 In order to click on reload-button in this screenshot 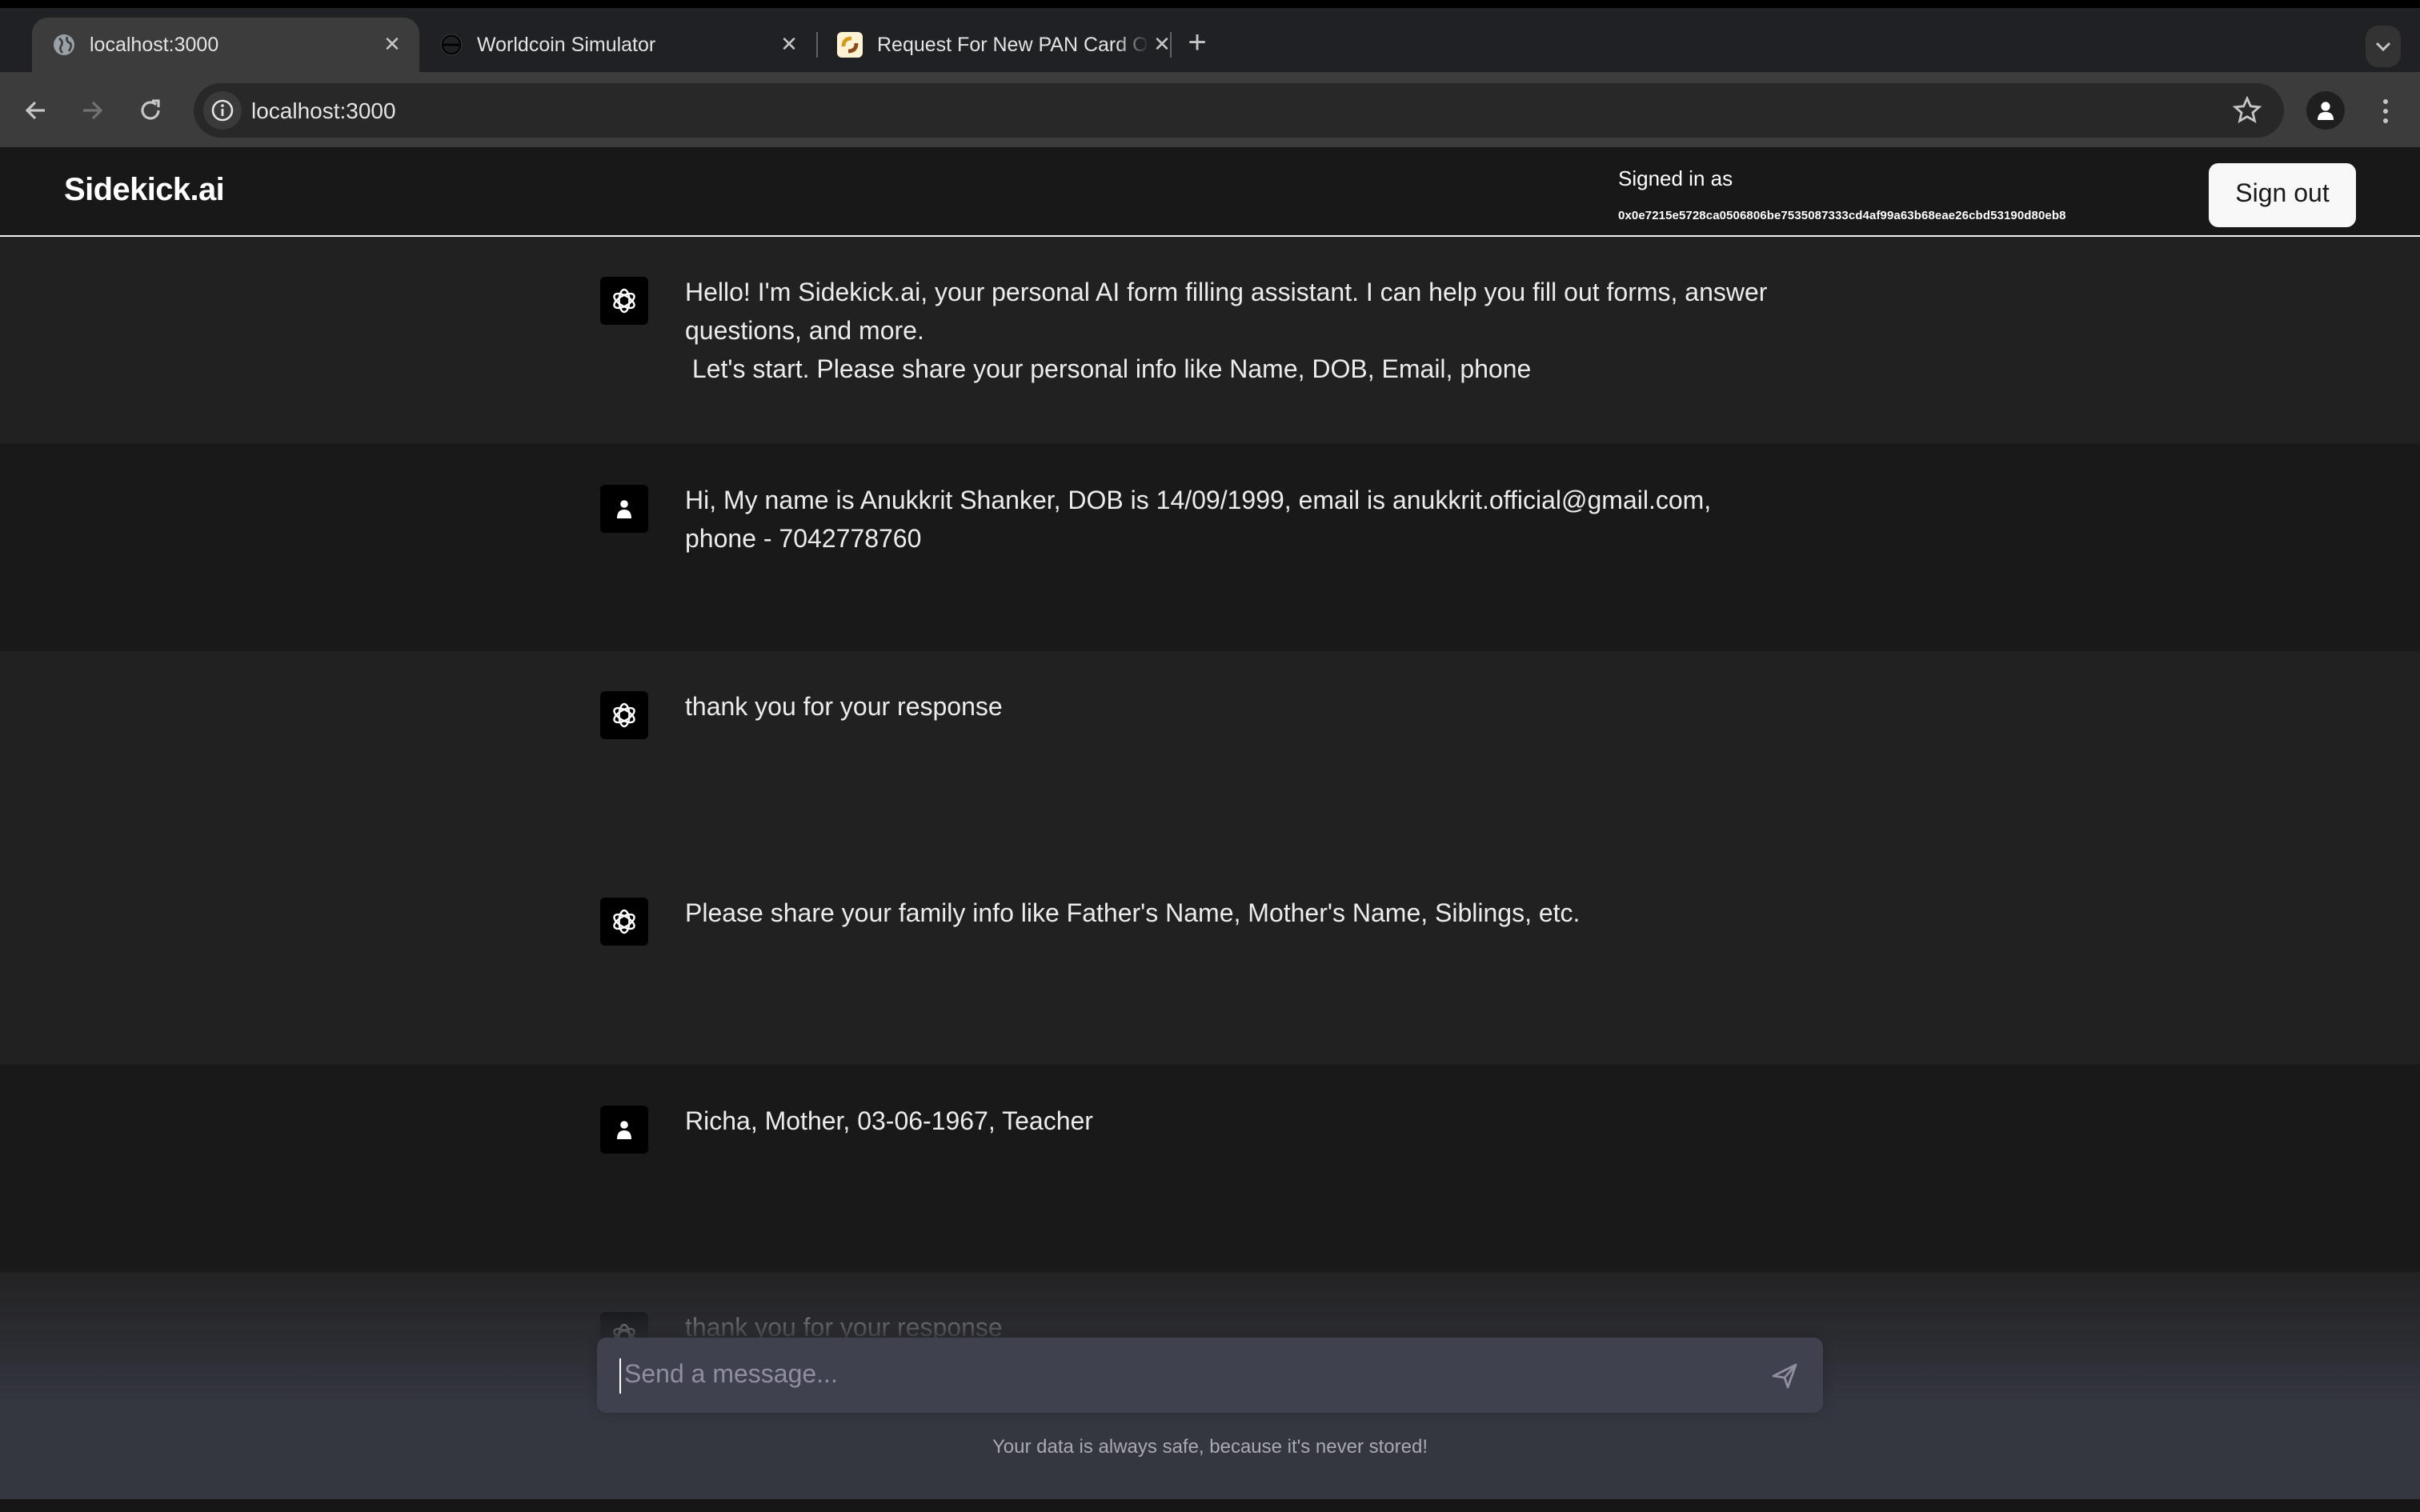, I will do `click(150, 110)`.